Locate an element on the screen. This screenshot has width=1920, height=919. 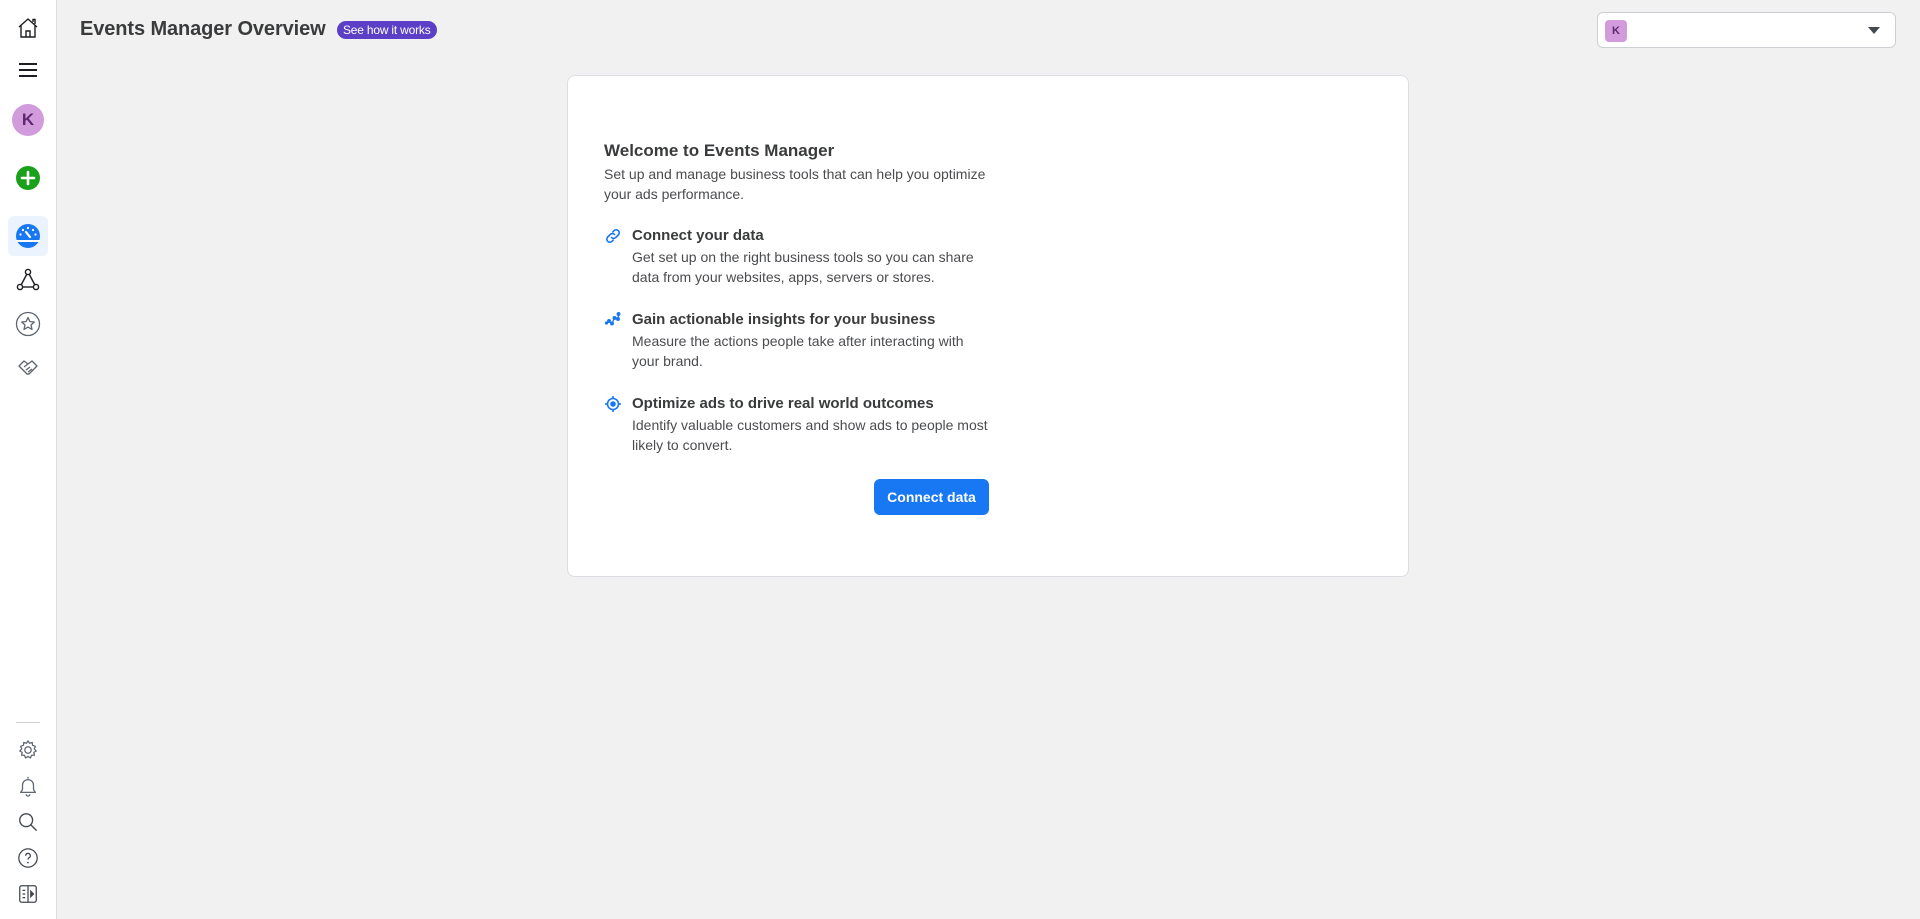
sidebar-item-home is located at coordinates (28, 28).